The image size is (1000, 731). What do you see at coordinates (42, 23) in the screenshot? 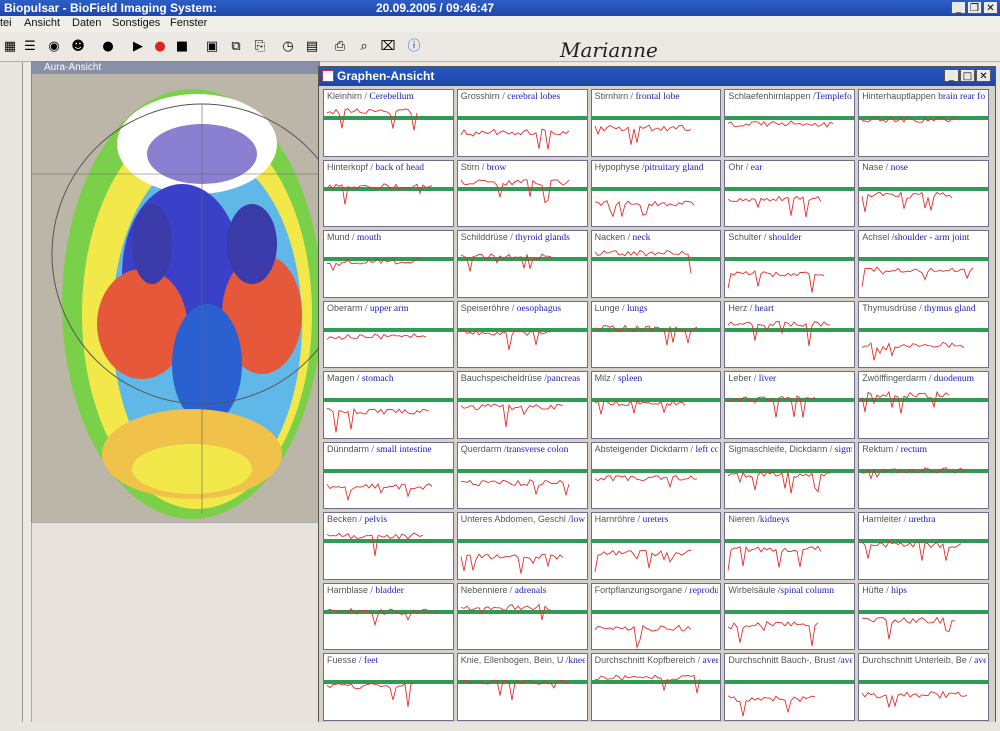
I see `menu-view: Ansicht` at bounding box center [42, 23].